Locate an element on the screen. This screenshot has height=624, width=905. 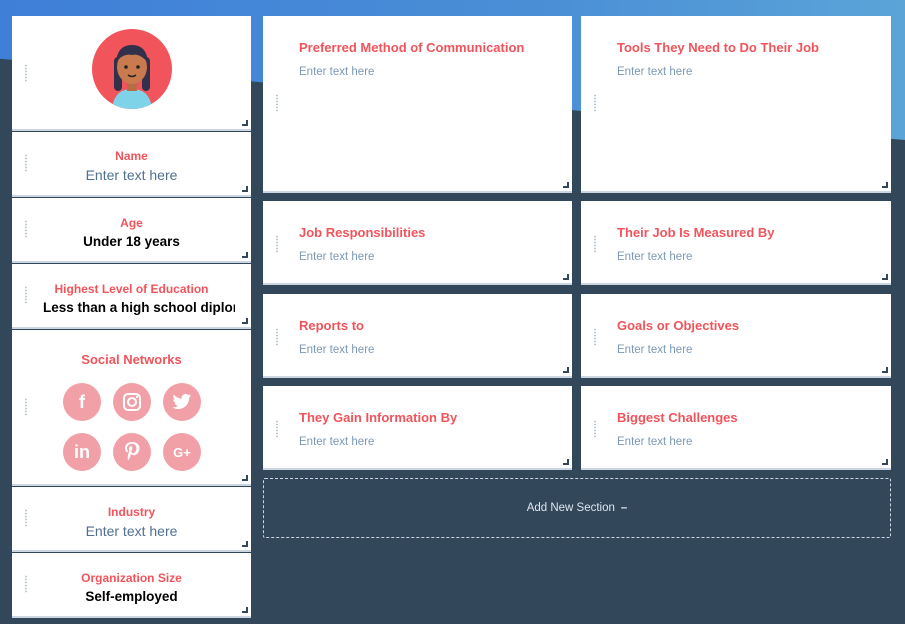
pinterest-icon is located at coordinates (132, 452).